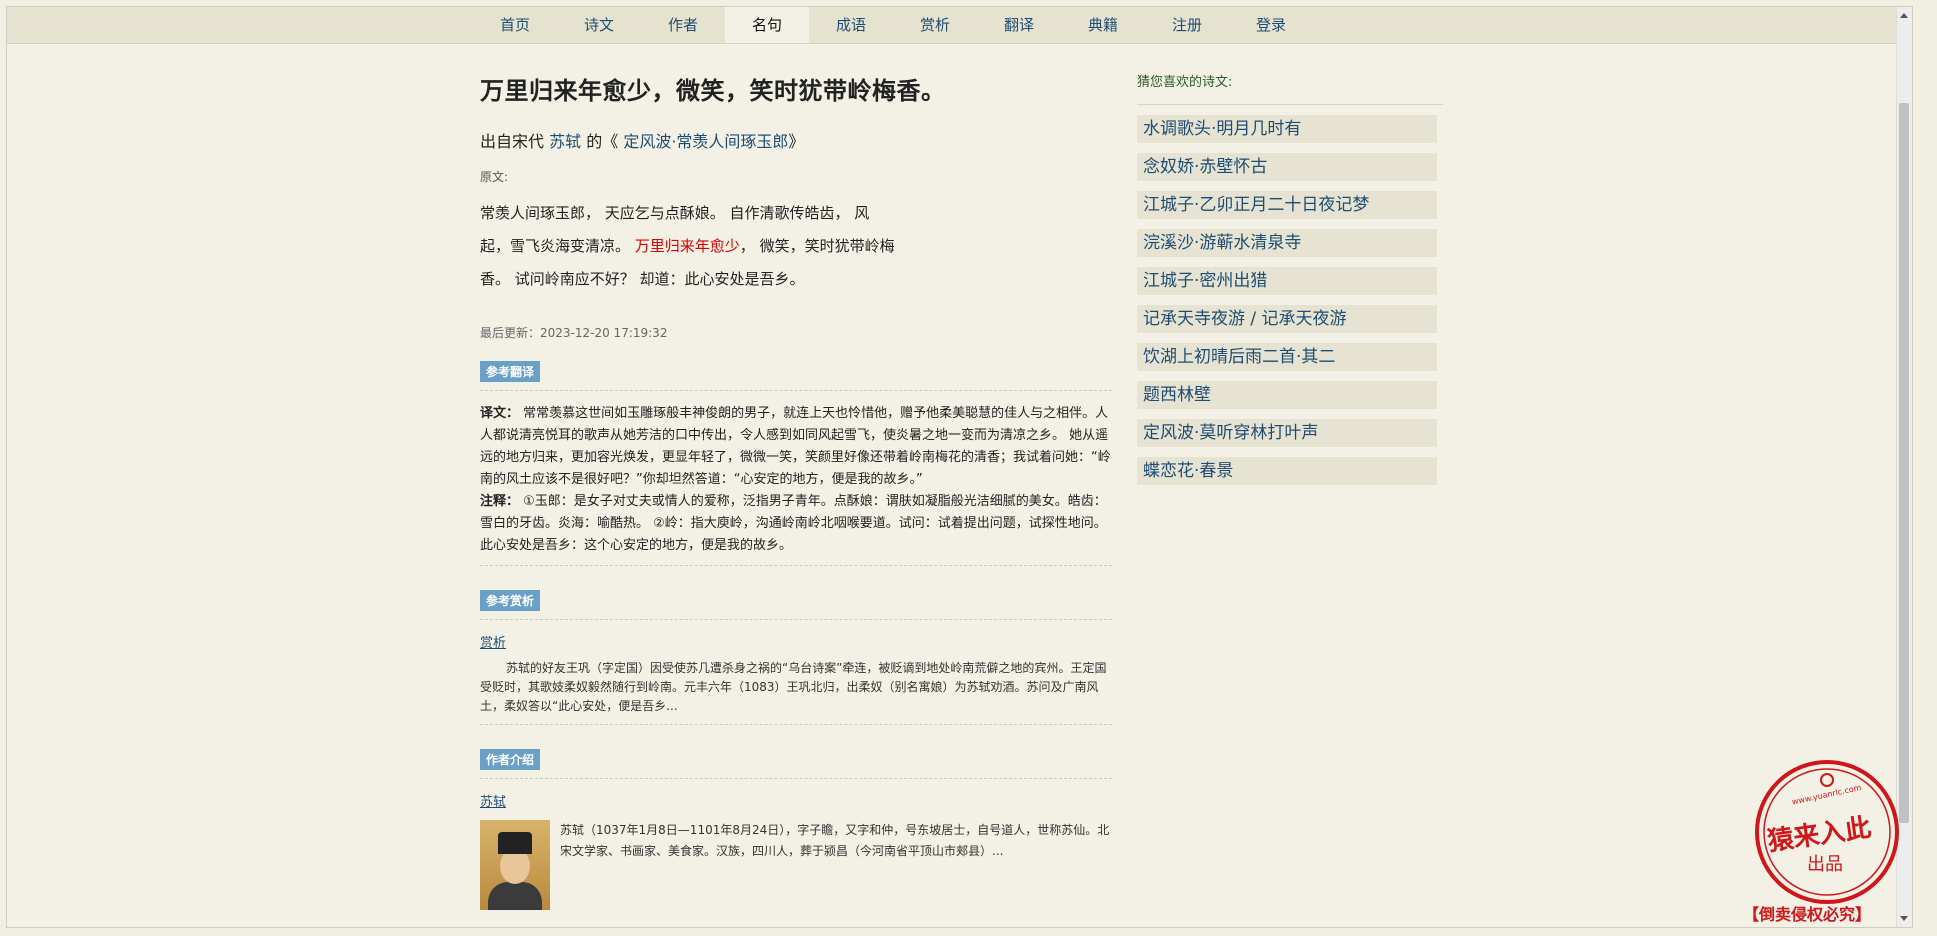  I want to click on seal-main: 猿来入此, so click(1819, 835).